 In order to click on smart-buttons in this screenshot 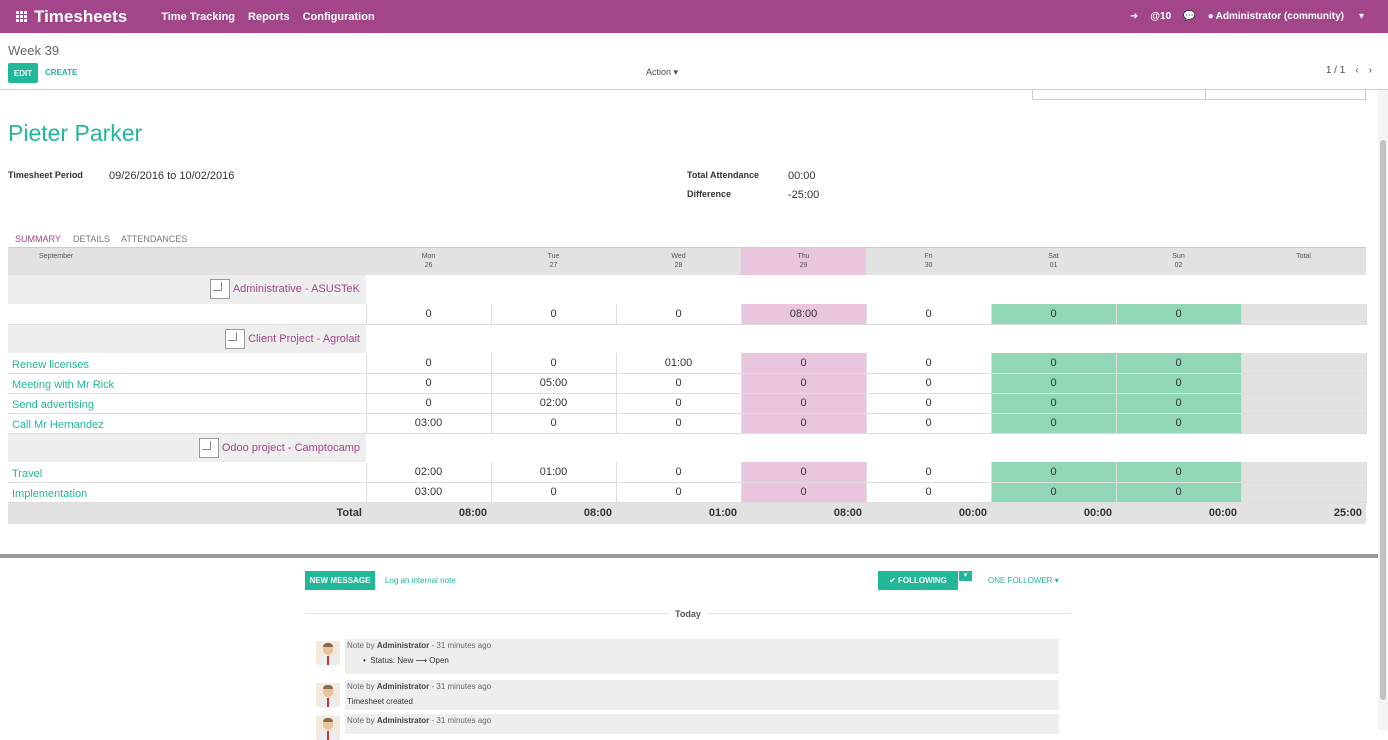, I will do `click(1199, 95)`.